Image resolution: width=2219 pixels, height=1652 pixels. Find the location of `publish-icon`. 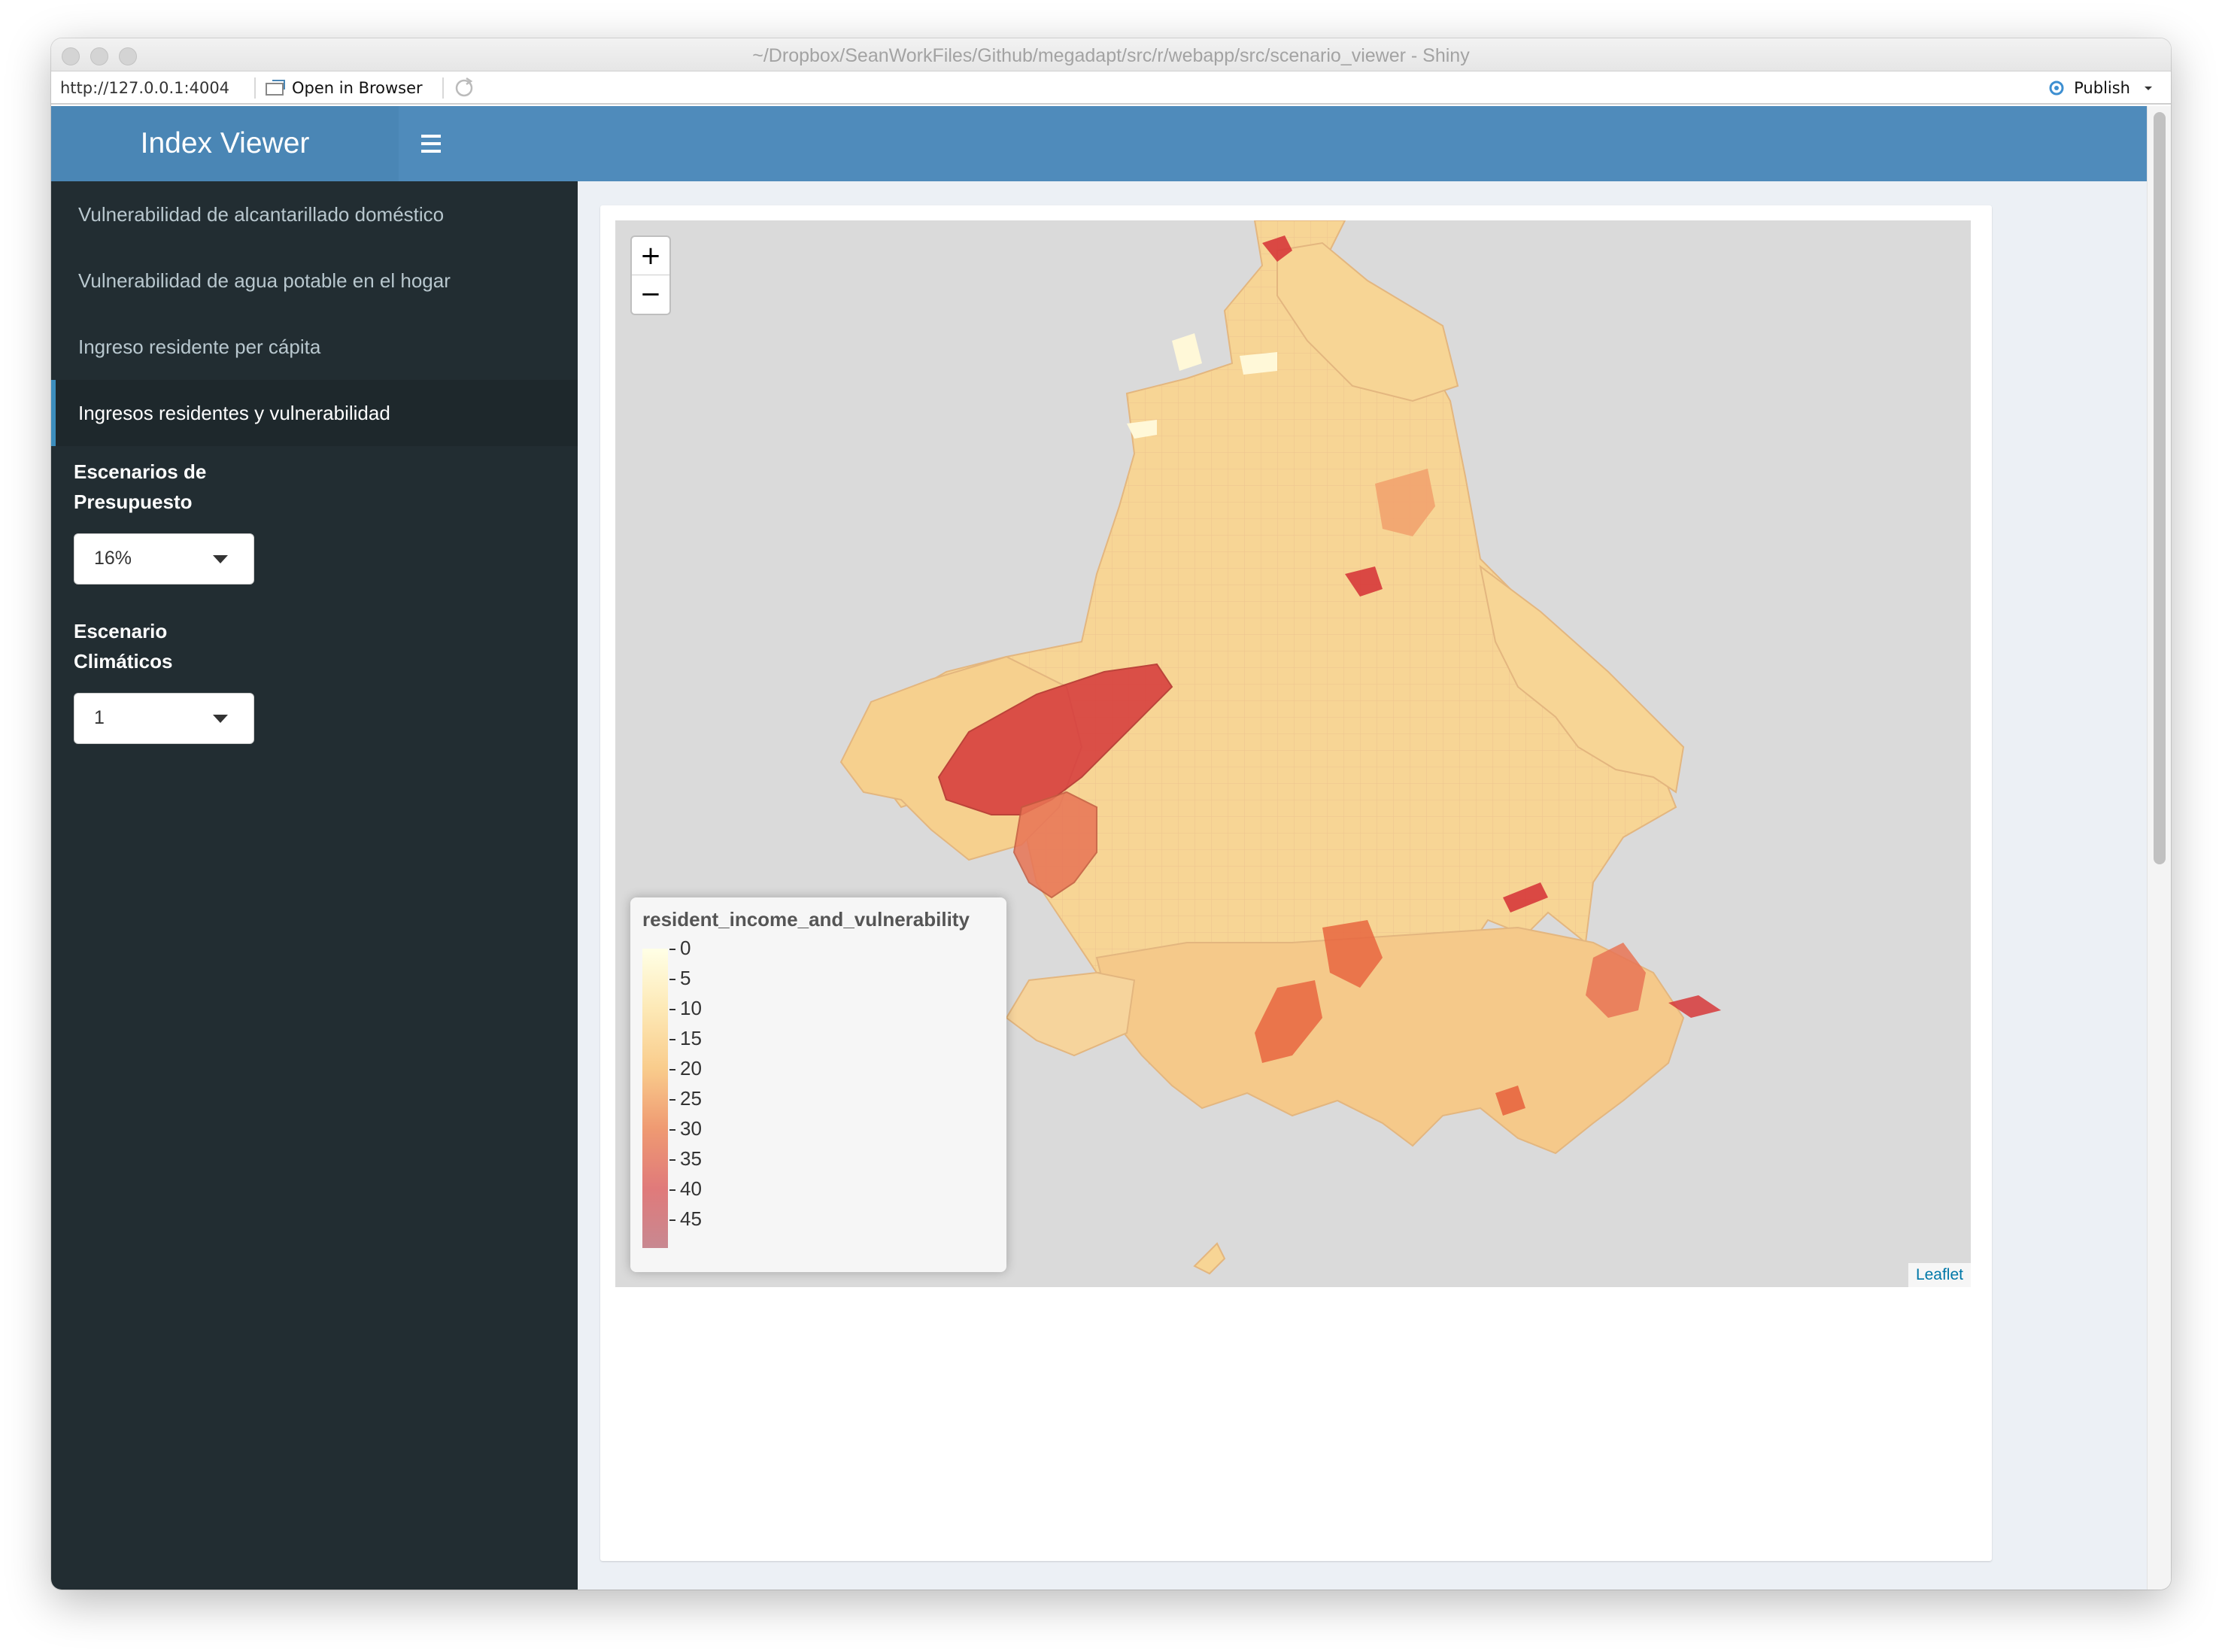

publish-icon is located at coordinates (2056, 88).